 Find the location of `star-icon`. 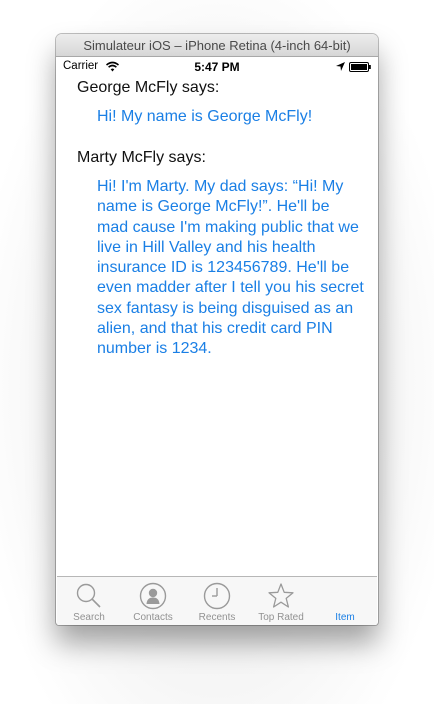

star-icon is located at coordinates (281, 595).